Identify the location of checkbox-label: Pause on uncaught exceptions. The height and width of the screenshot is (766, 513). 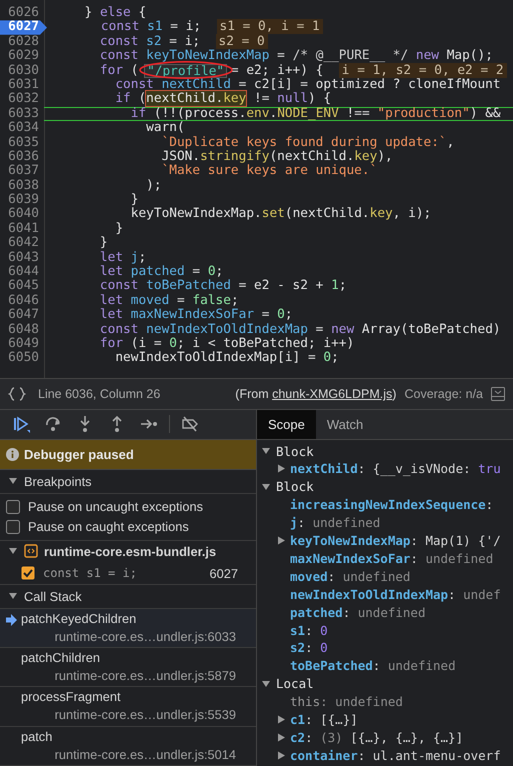
(116, 506).